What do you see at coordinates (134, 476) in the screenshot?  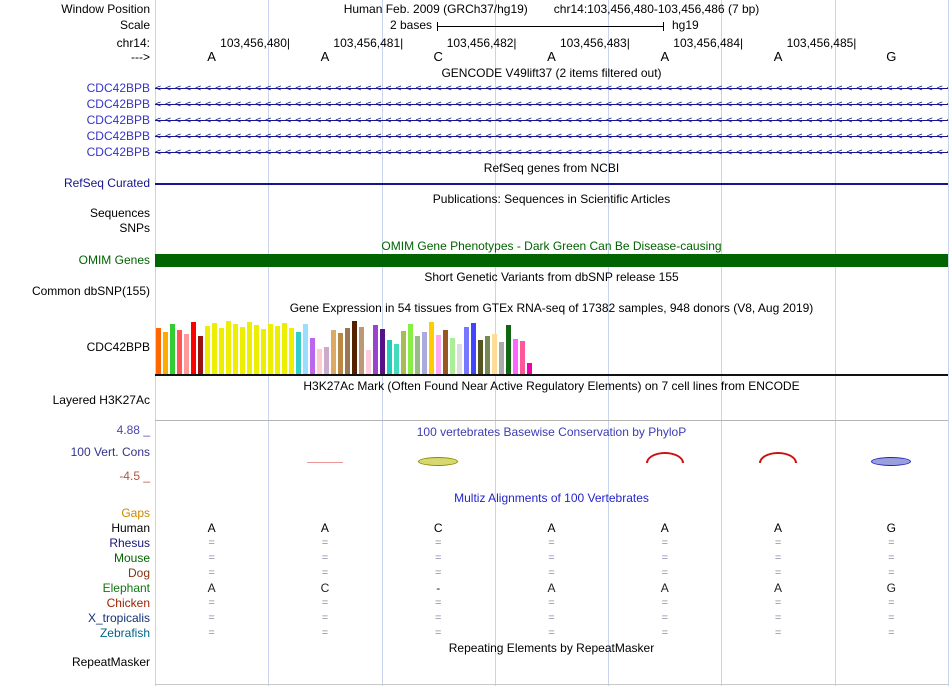 I see `phylop-min-value: -4.5 _` at bounding box center [134, 476].